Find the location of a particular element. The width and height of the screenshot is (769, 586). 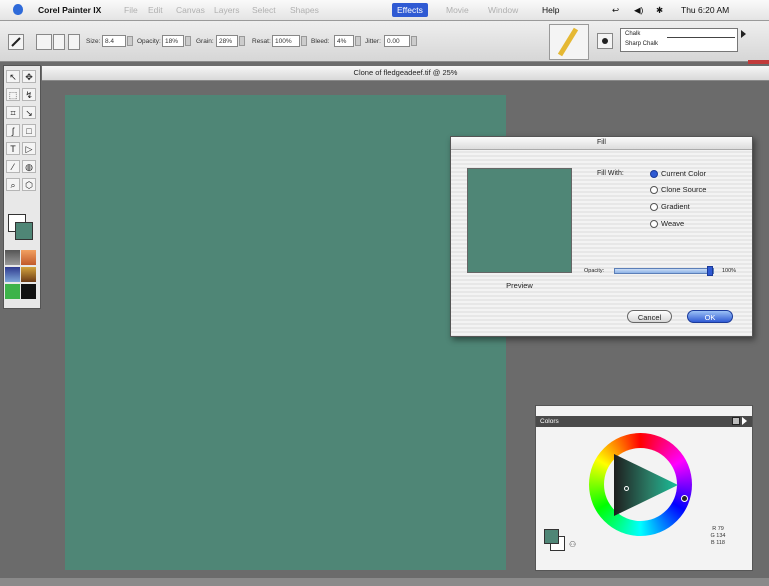

tool-icon-1: ↖ is located at coordinates (13, 76).